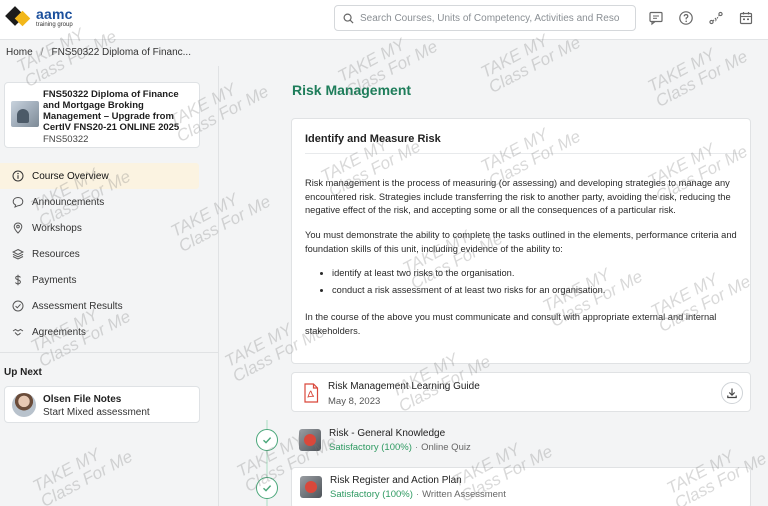  I want to click on speech-bubble-icon, so click(18, 202).